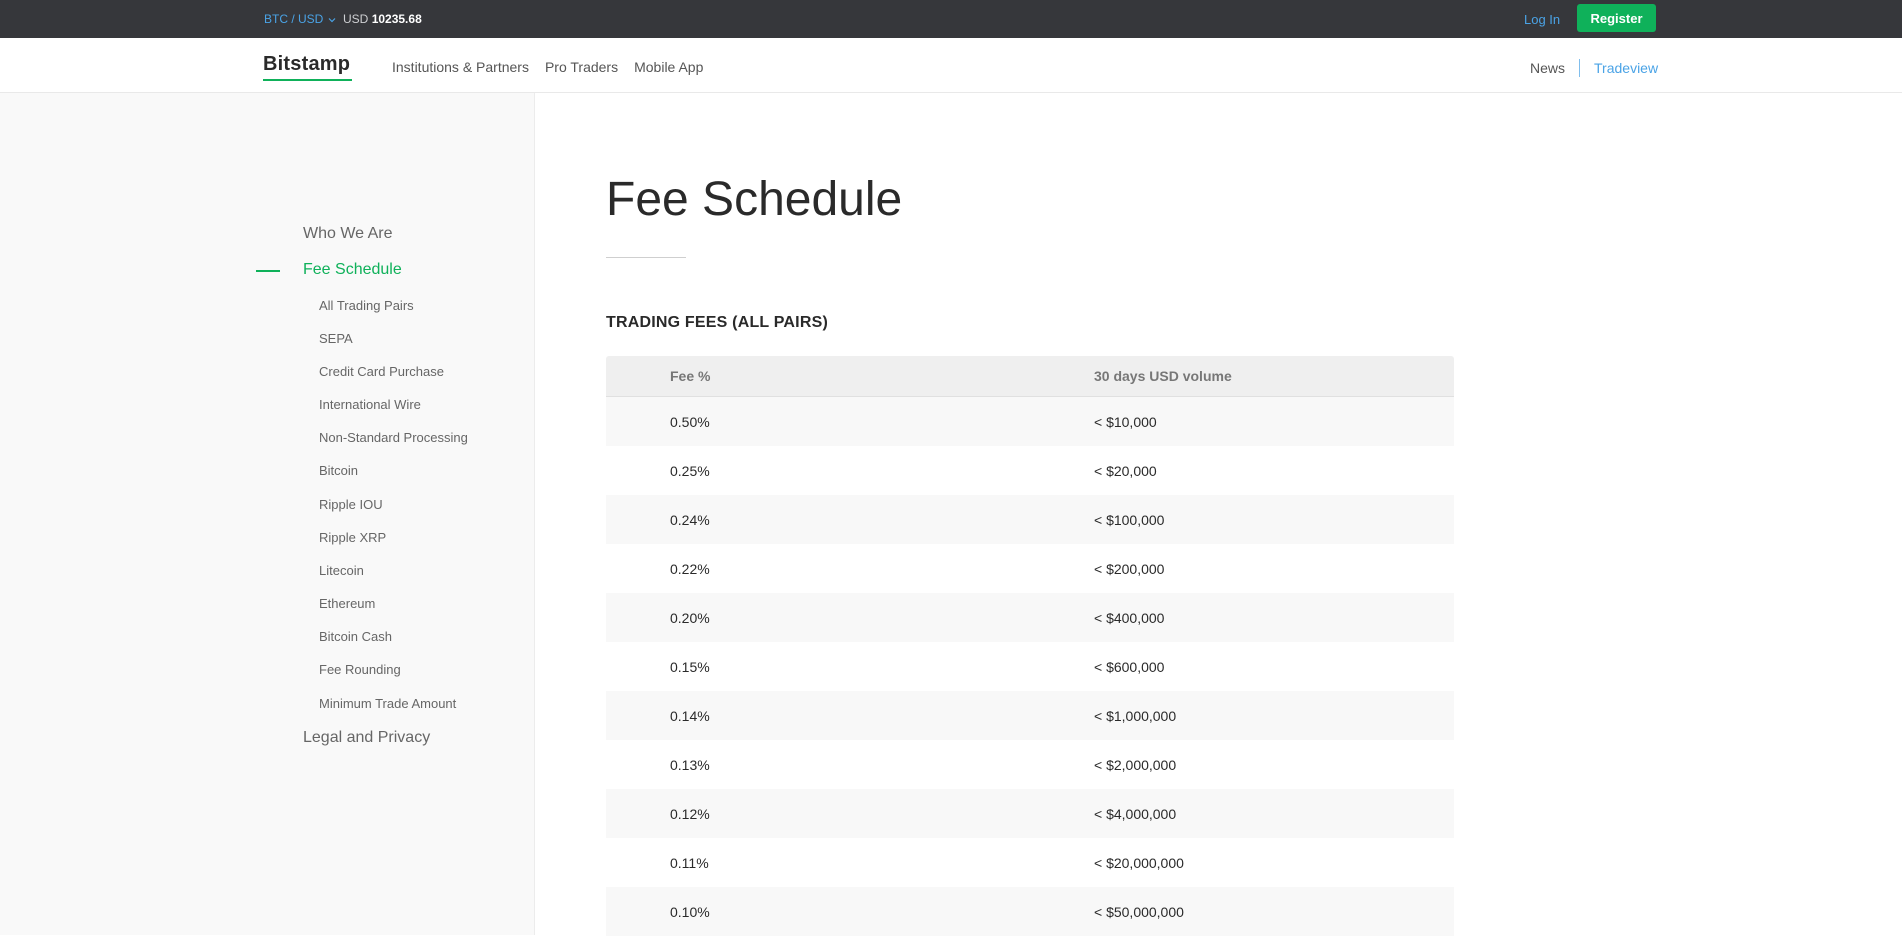 Image resolution: width=1902 pixels, height=936 pixels. What do you see at coordinates (370, 404) in the screenshot?
I see `sidebar-subitem-international-wire: International Wire` at bounding box center [370, 404].